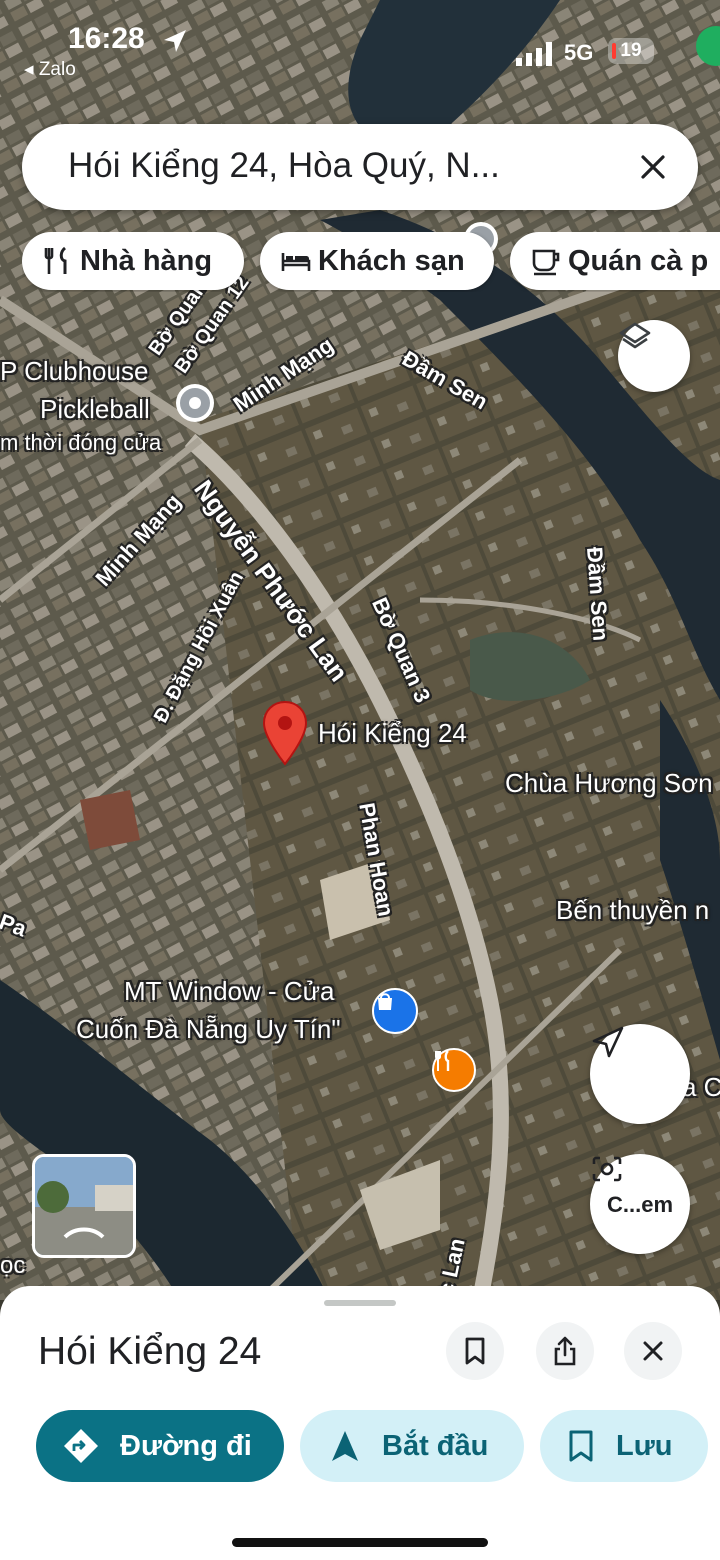 The width and height of the screenshot is (720, 1560). What do you see at coordinates (360, 1303) in the screenshot?
I see `drag-handle` at bounding box center [360, 1303].